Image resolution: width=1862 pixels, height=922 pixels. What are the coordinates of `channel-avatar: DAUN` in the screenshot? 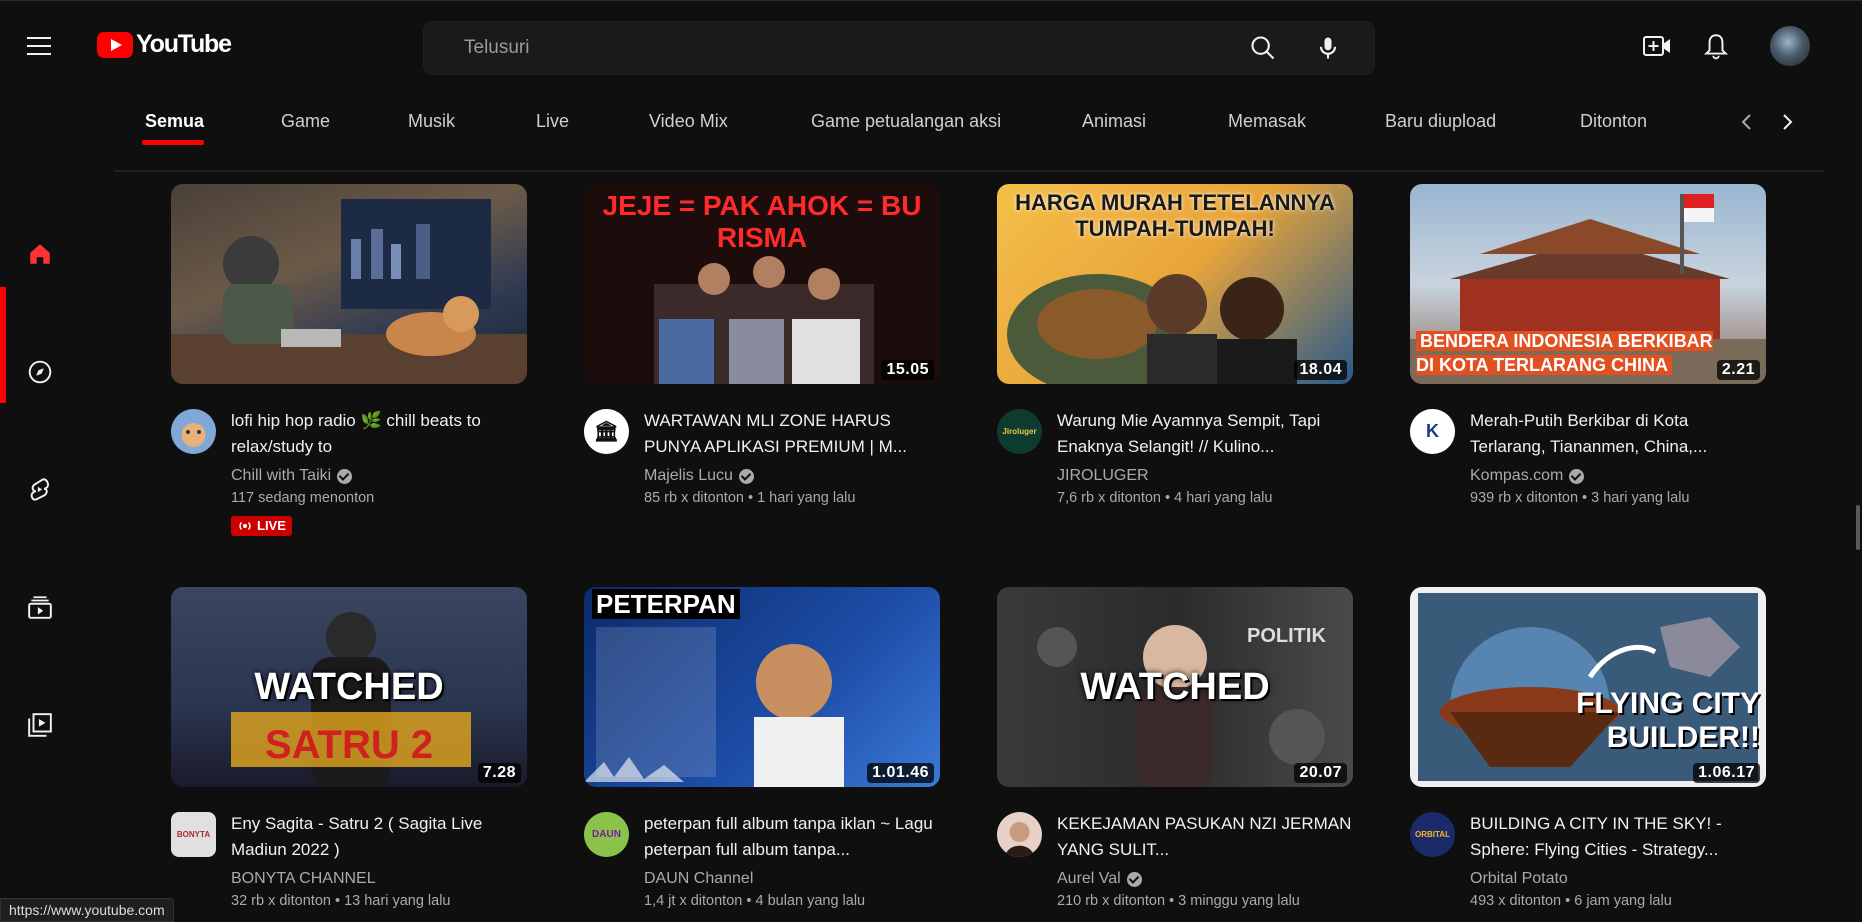 It's located at (606, 834).